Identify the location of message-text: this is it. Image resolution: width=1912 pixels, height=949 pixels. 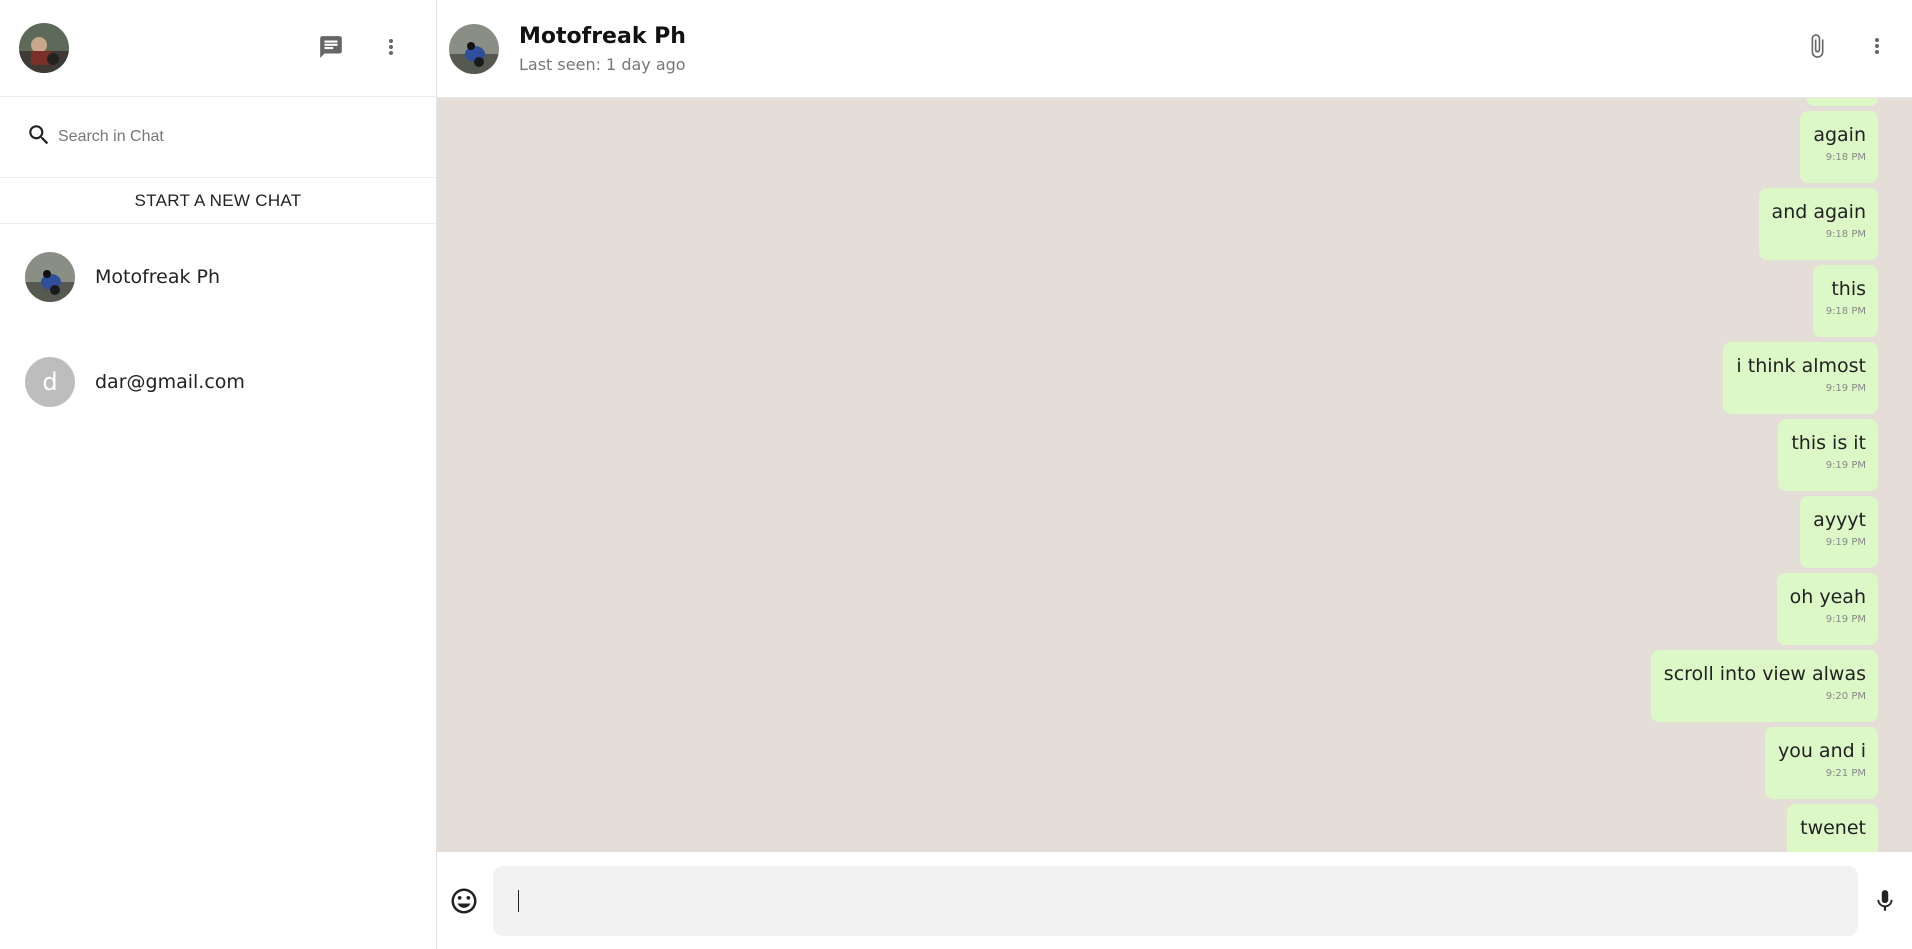
(1828, 443).